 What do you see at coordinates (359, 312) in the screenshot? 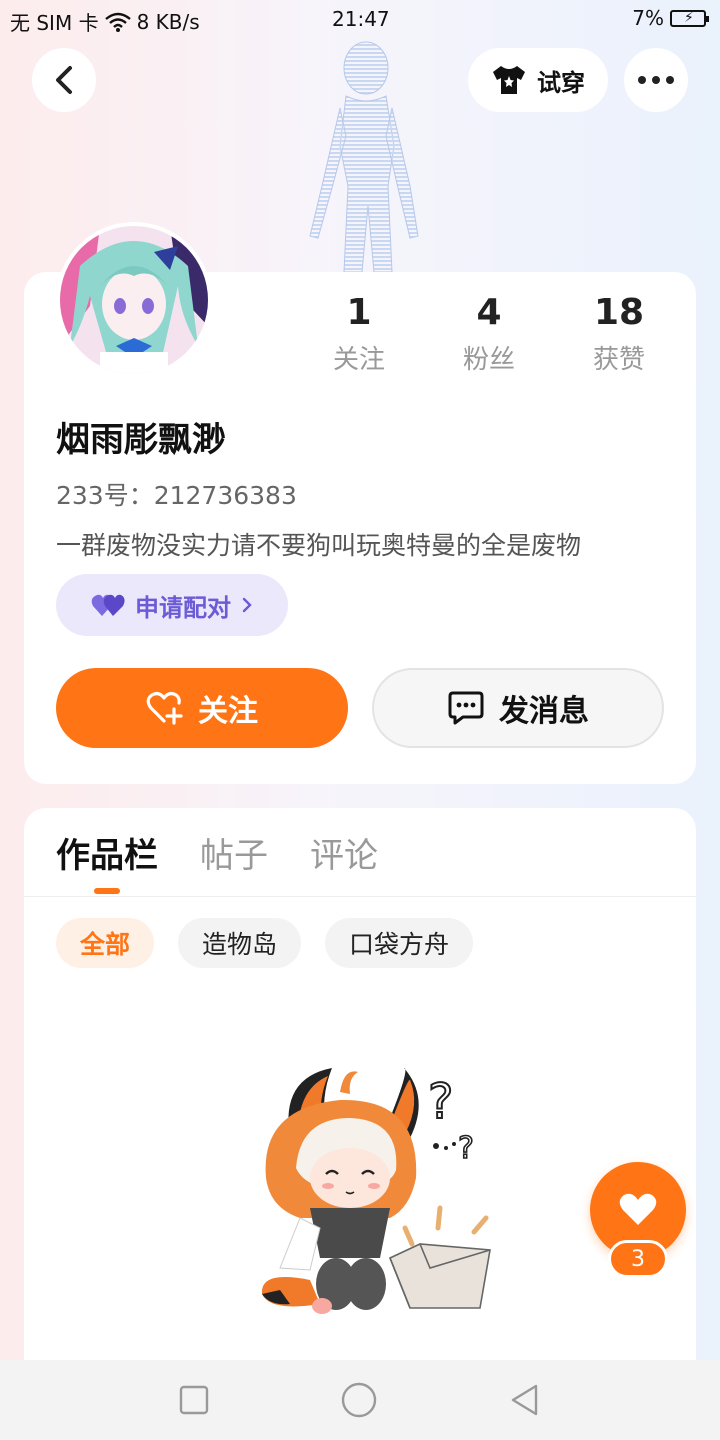
I see `stat-value: 1` at bounding box center [359, 312].